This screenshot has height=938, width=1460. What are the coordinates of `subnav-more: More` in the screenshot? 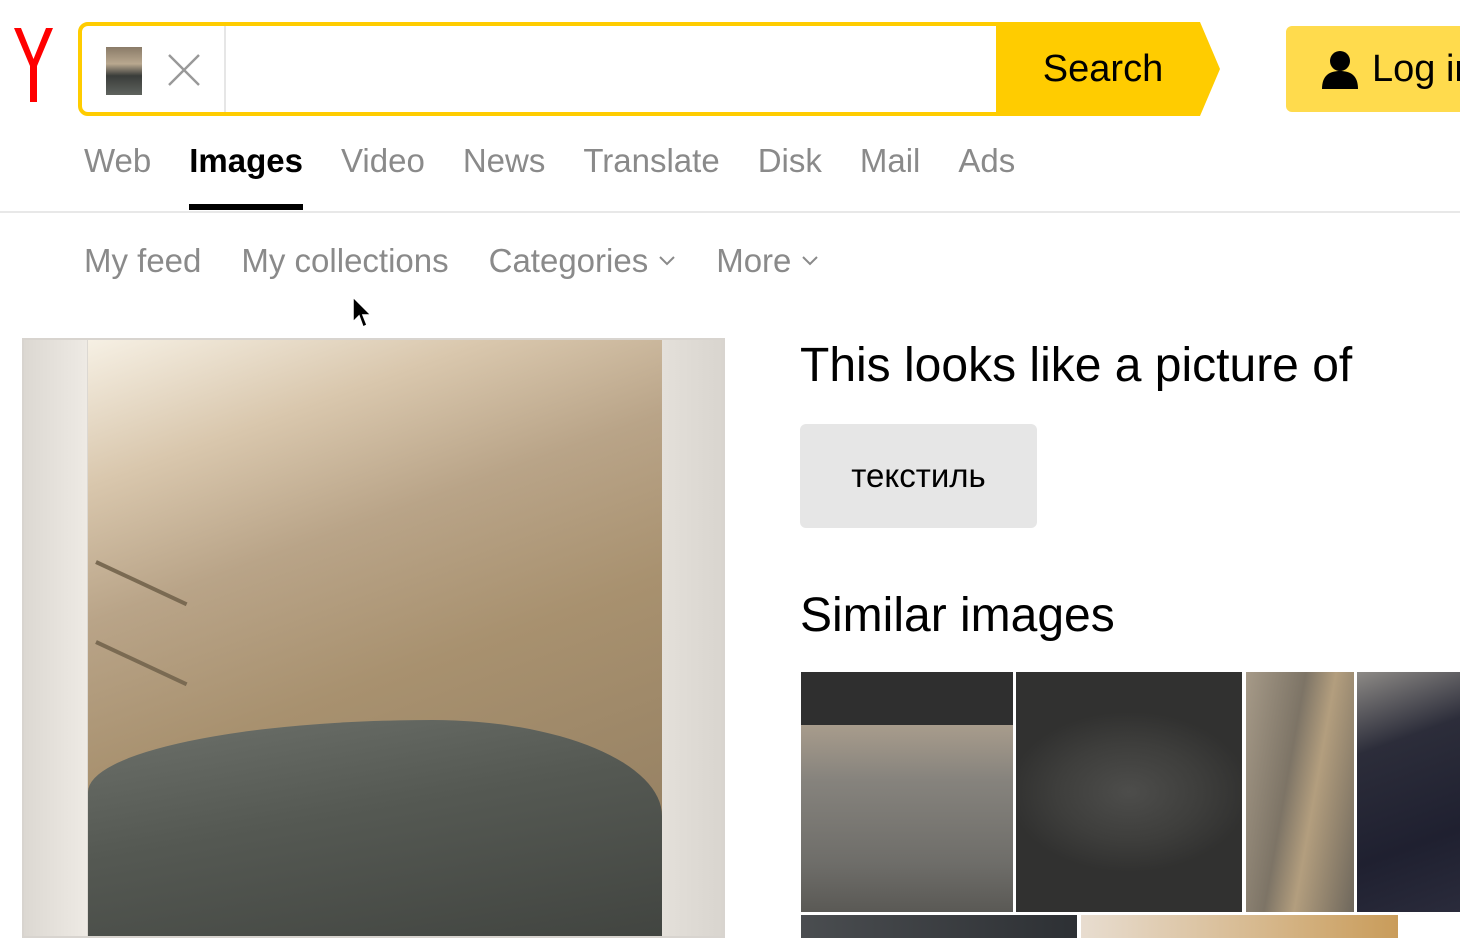 It's located at (767, 261).